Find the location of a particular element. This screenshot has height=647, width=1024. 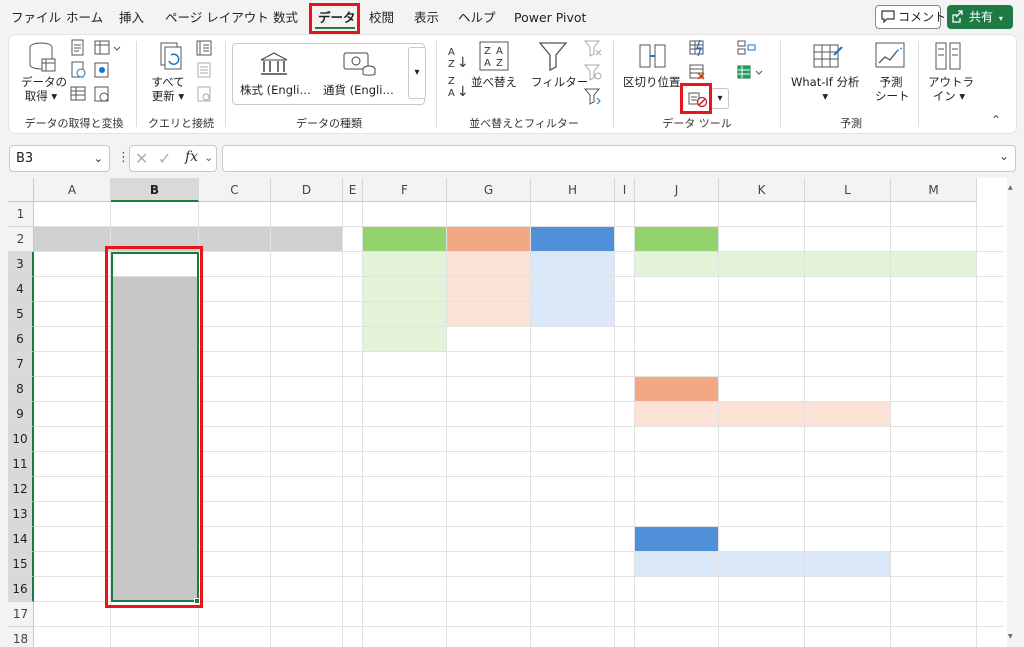

expand-formula-bar-icon: ⌄ is located at coordinates (1004, 156).